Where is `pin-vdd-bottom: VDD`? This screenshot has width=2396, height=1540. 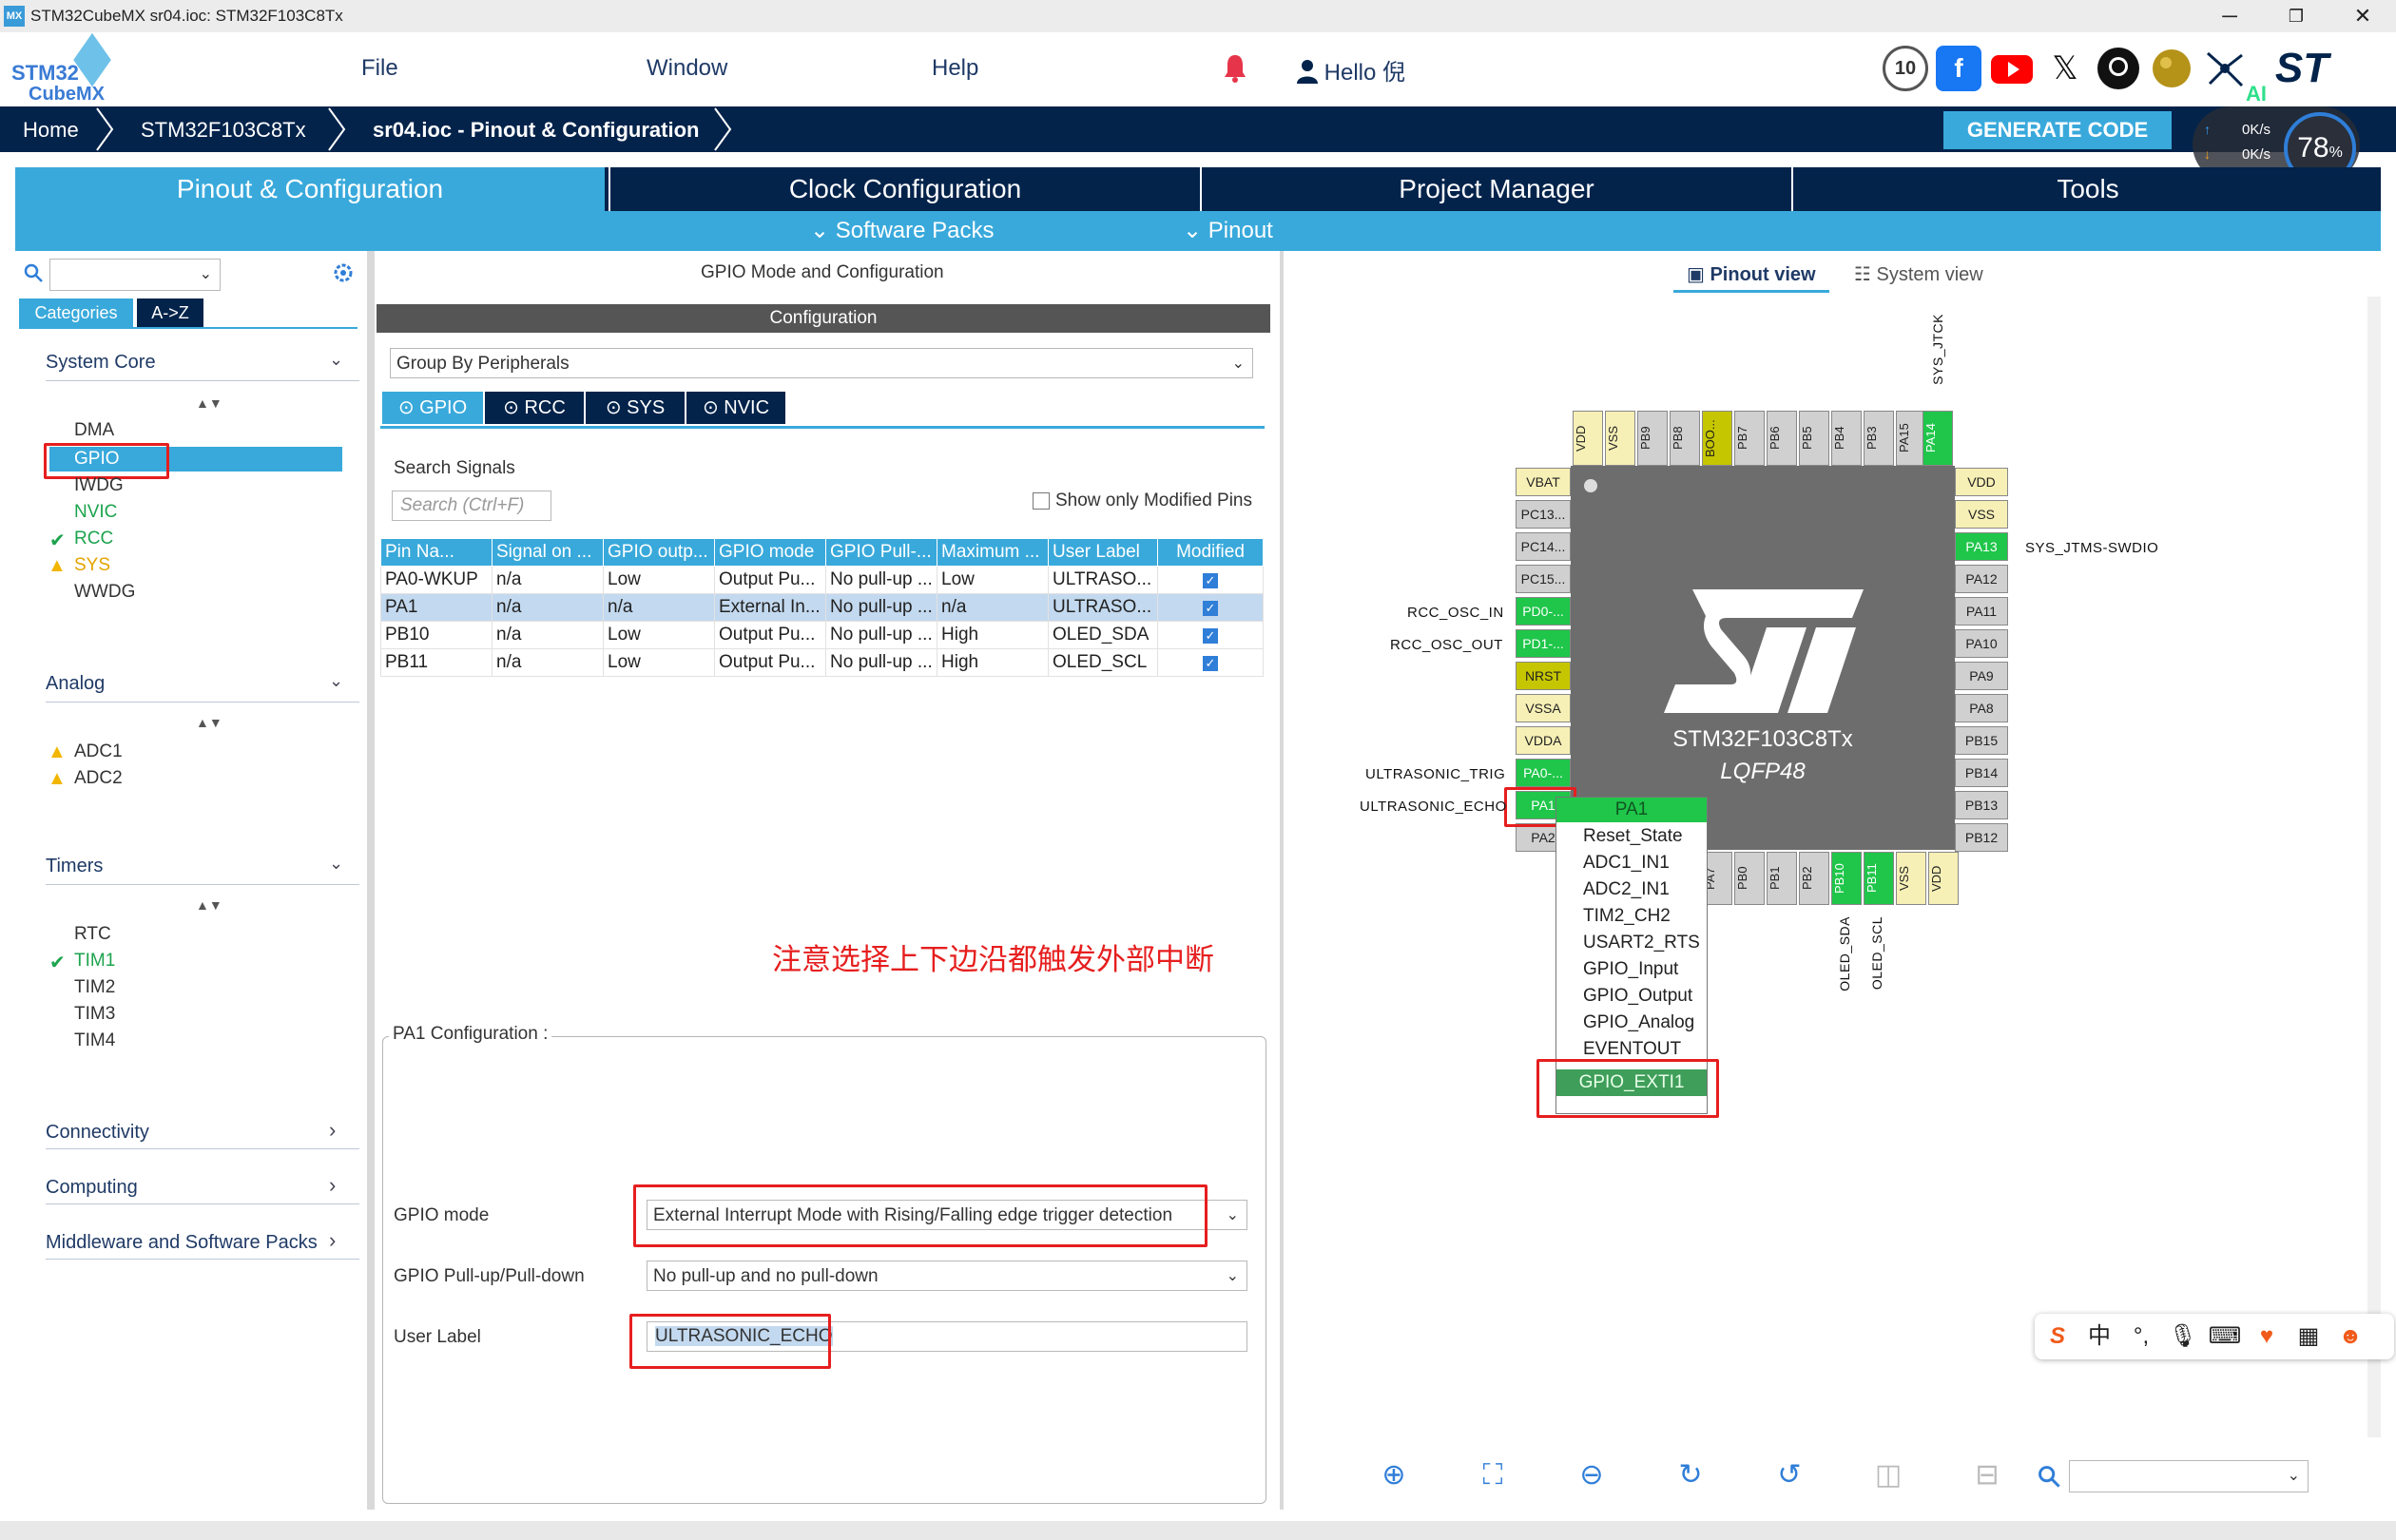
pin-vdd-bottom: VDD is located at coordinates (1943, 878).